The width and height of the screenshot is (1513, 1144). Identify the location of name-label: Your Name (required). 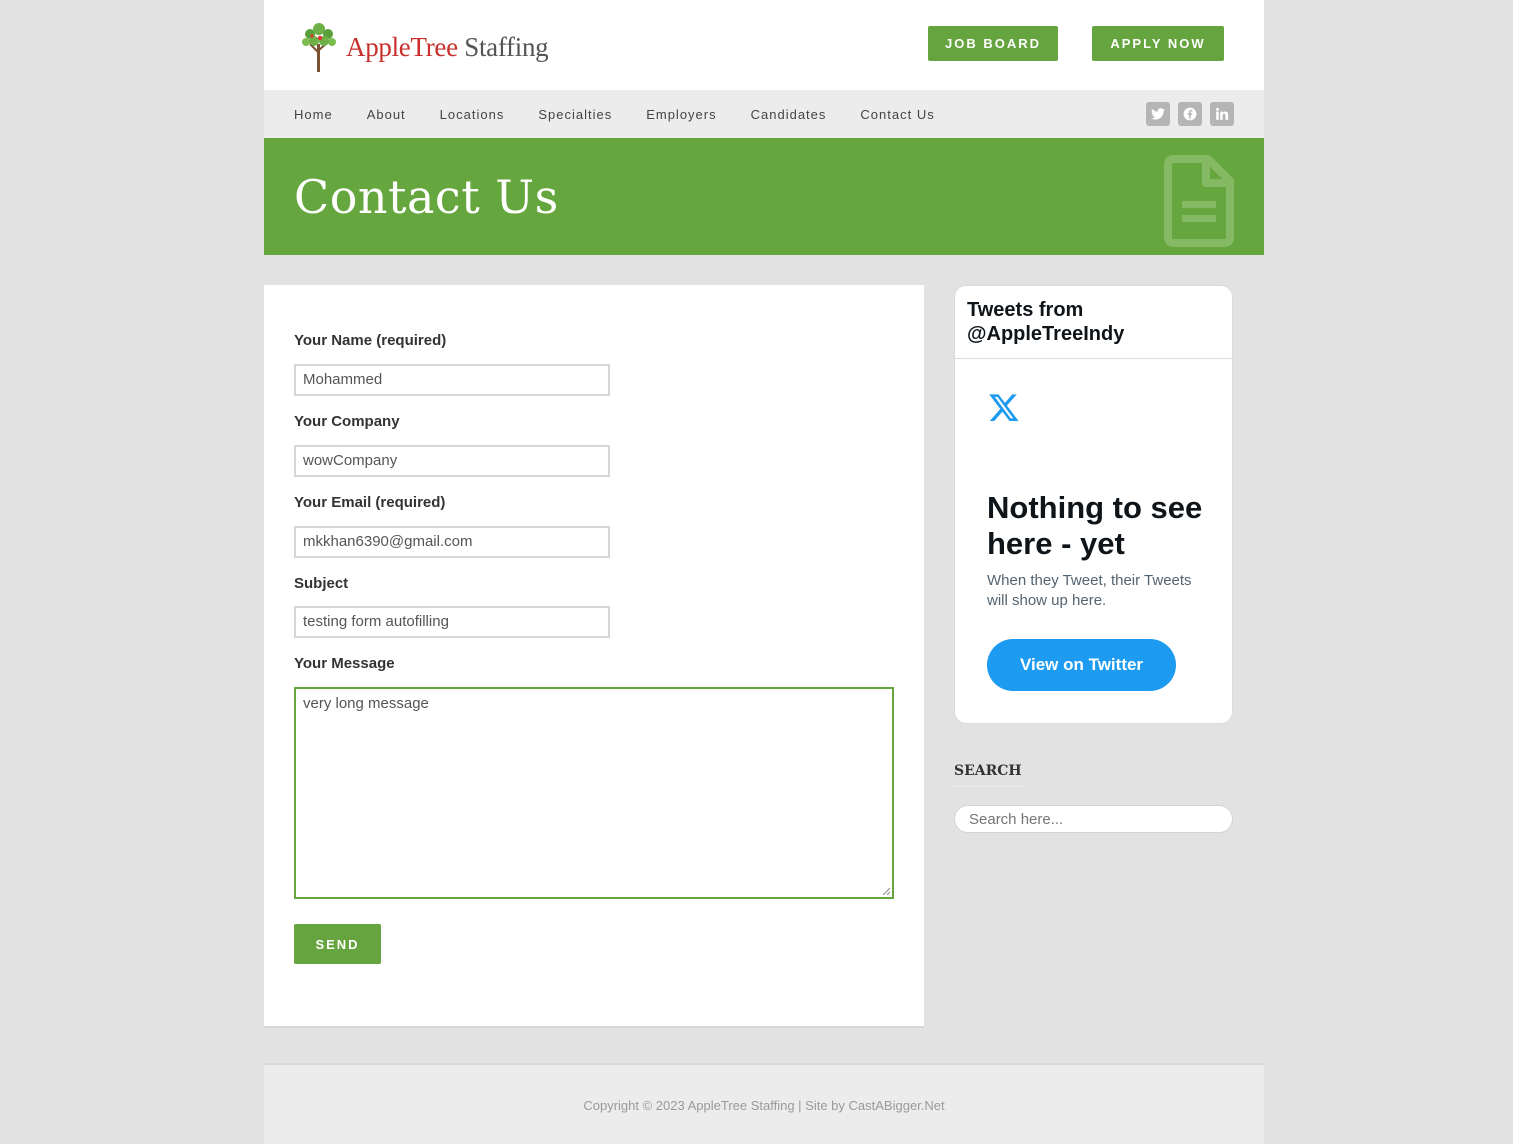
(370, 340).